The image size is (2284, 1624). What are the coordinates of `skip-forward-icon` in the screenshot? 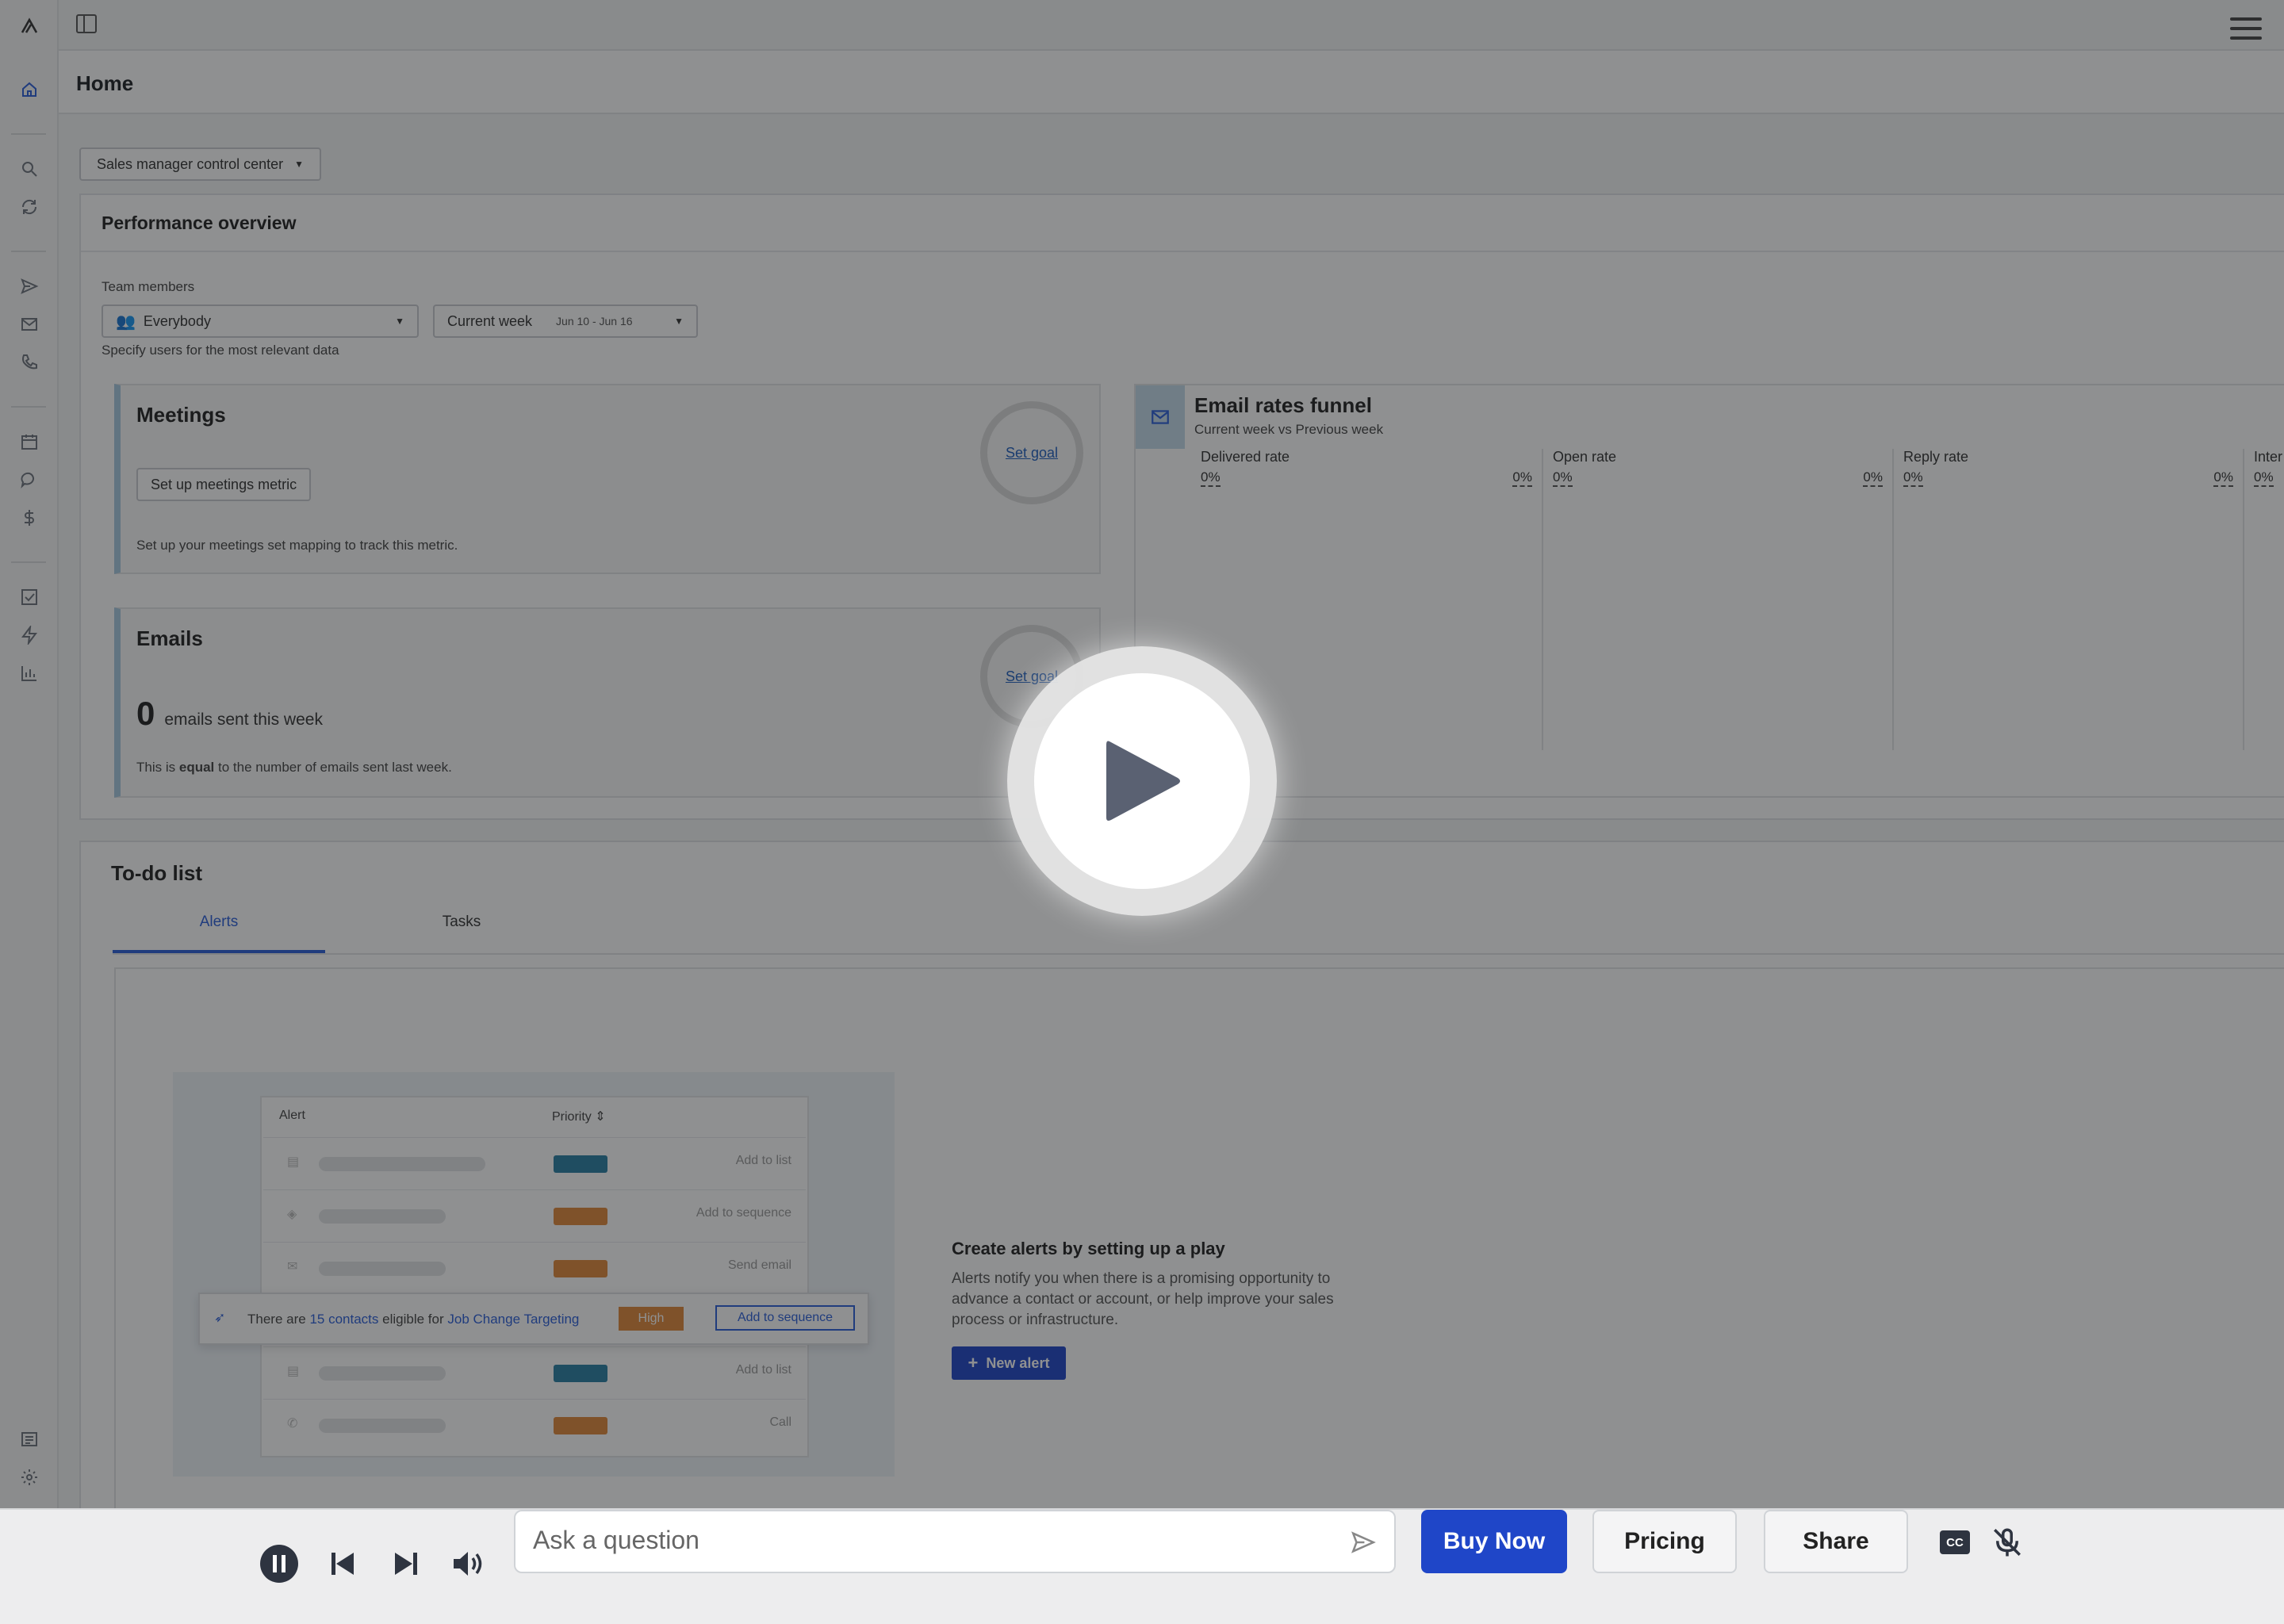 It's located at (406, 1564).